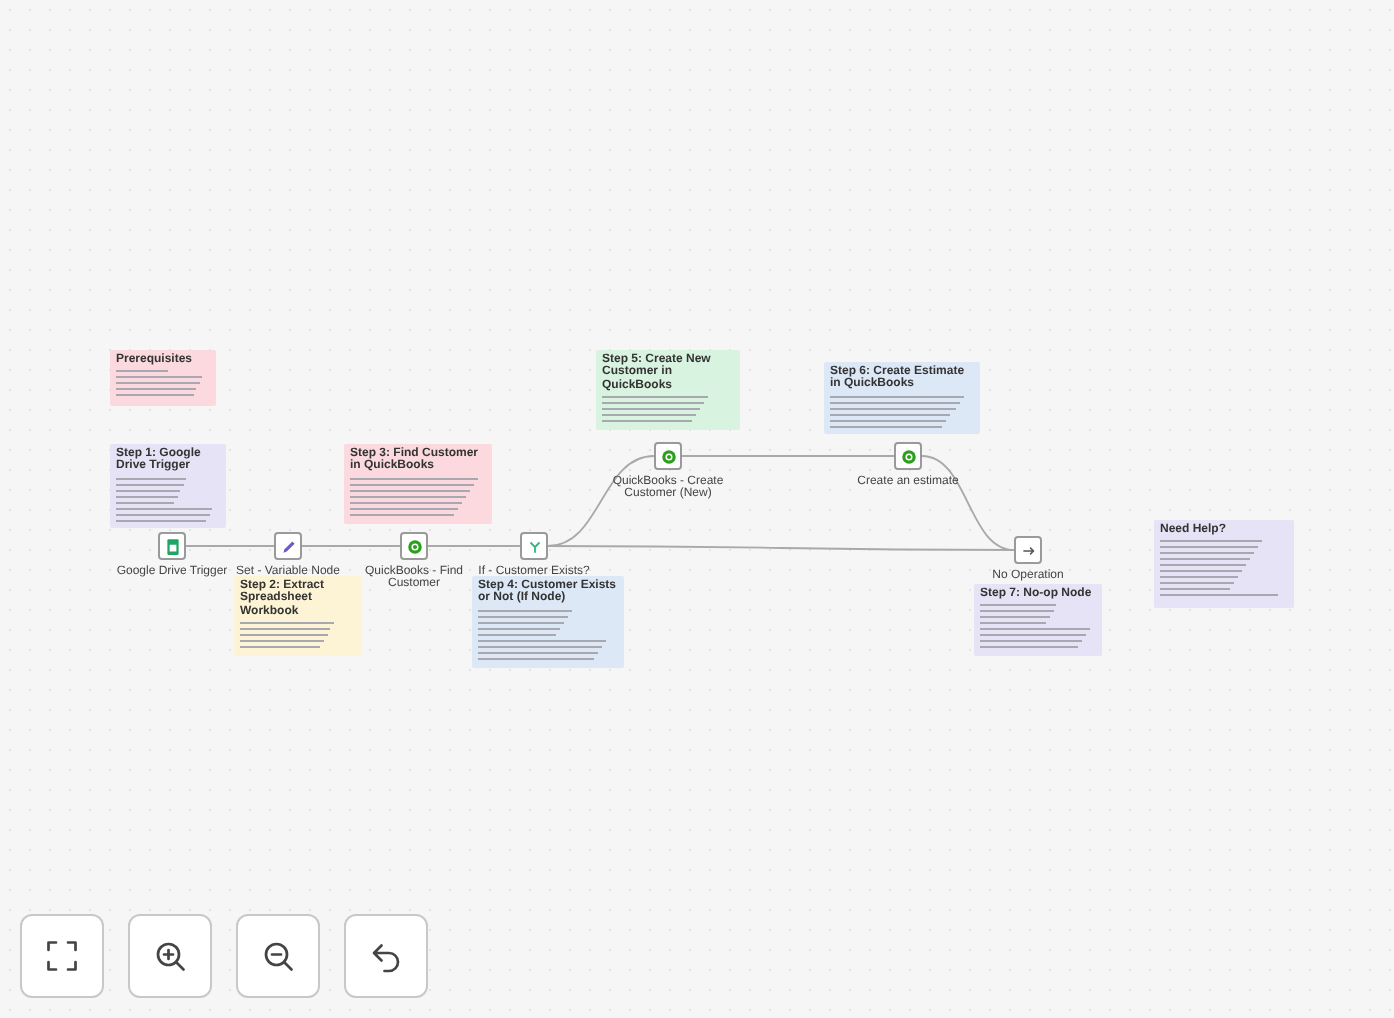 The image size is (1394, 1018). I want to click on branch-icon, so click(534, 546).